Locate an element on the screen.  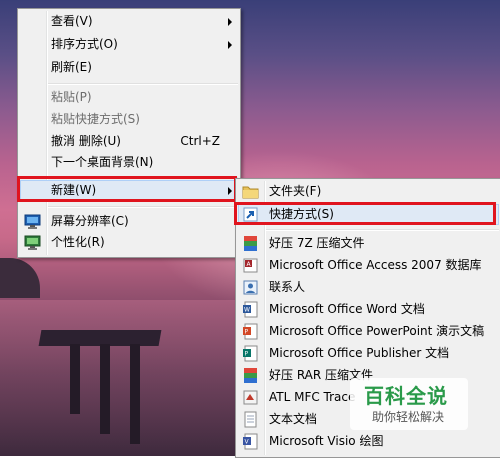
menu-item-label: 屏幕分辨率(C) is located at coordinates (90, 221).